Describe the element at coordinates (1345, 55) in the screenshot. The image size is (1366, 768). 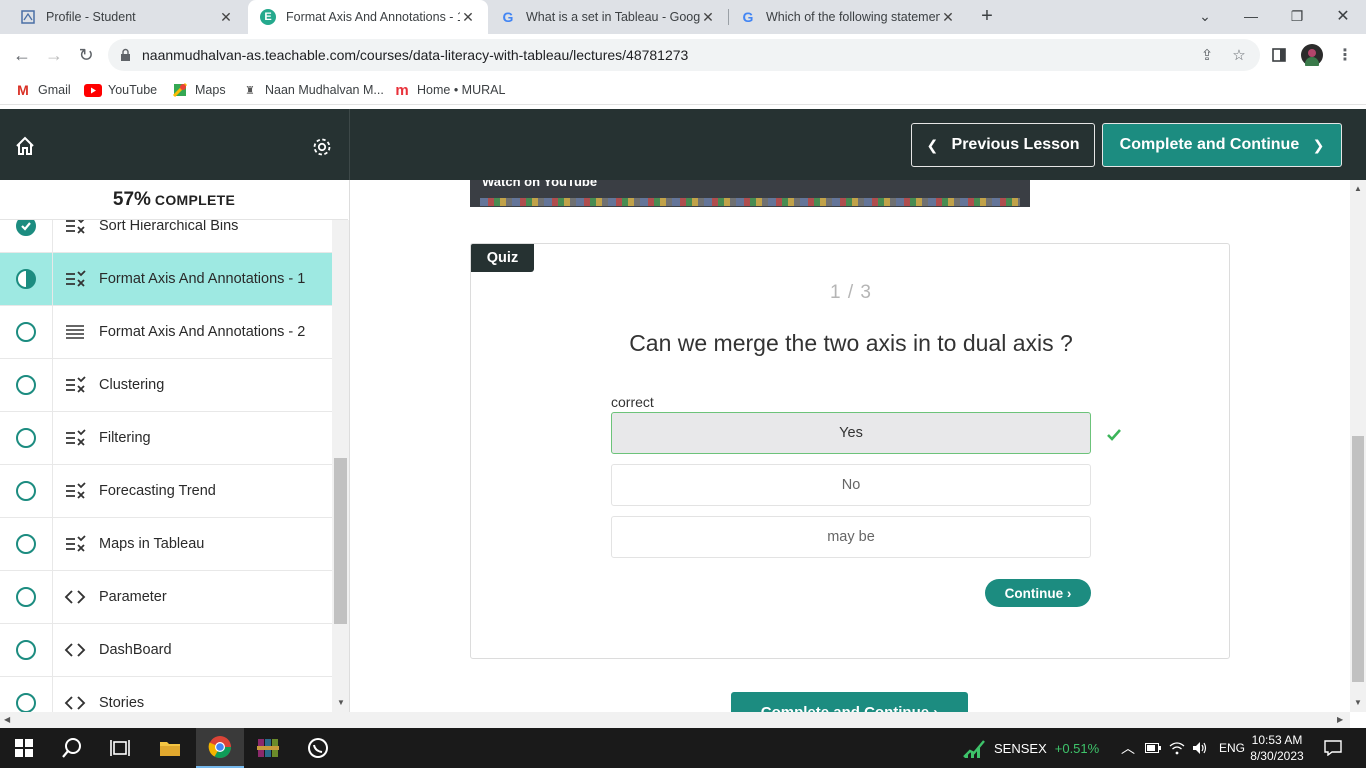
I see `chrome-menu-icon: ⋮` at that location.